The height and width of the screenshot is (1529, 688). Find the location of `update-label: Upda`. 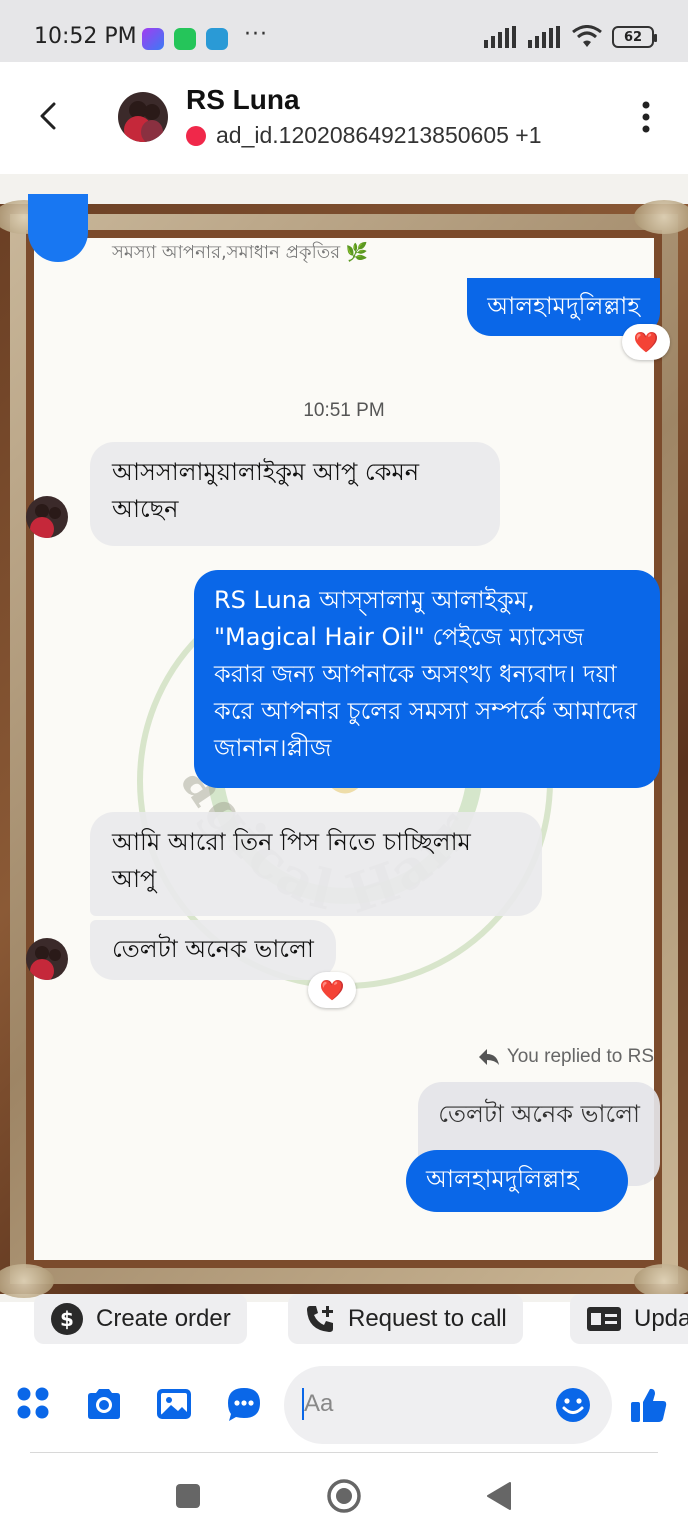

update-label: Upda is located at coordinates (661, 1318).